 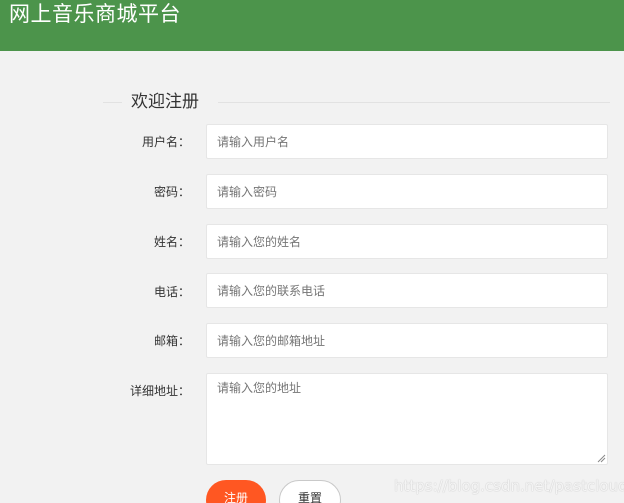 What do you see at coordinates (112, 102) in the screenshot?
I see `legend-divider-left` at bounding box center [112, 102].